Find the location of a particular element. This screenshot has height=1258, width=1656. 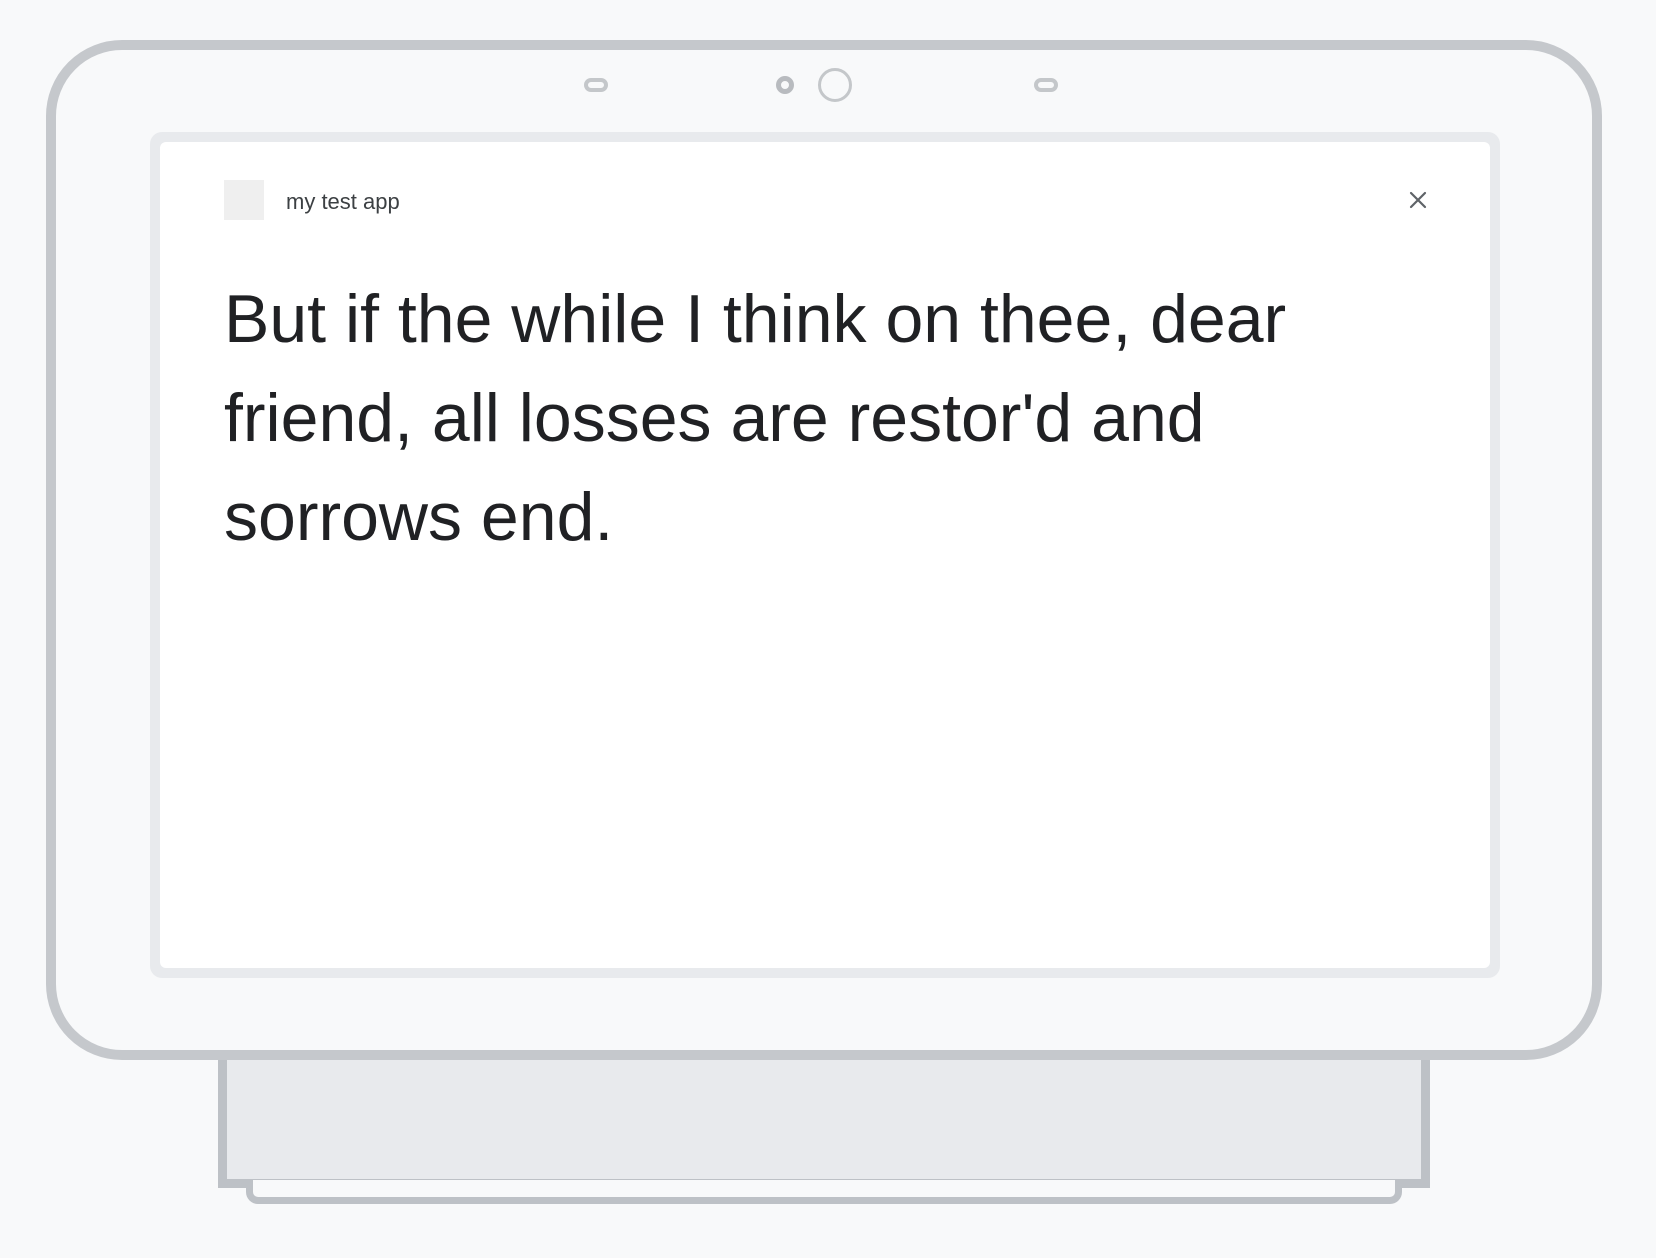

app-name: my test app is located at coordinates (343, 201).